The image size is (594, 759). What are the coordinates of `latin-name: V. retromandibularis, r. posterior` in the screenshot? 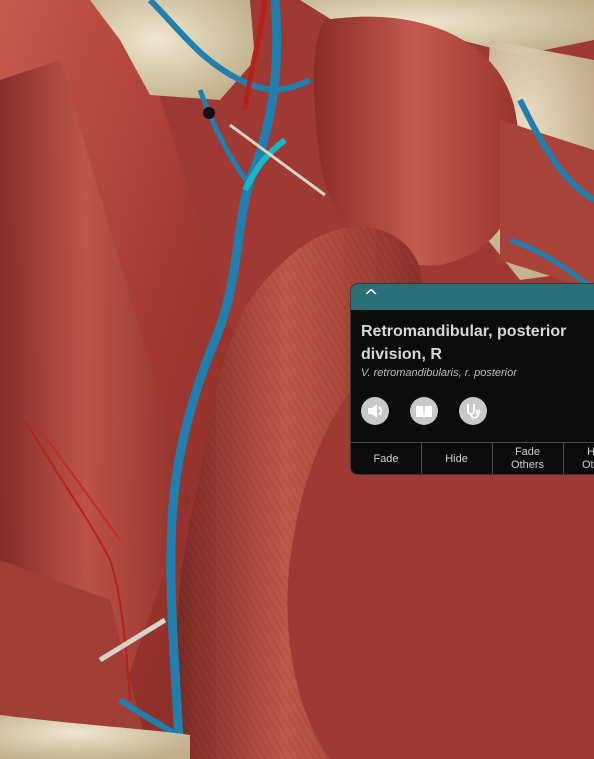 It's located at (439, 373).